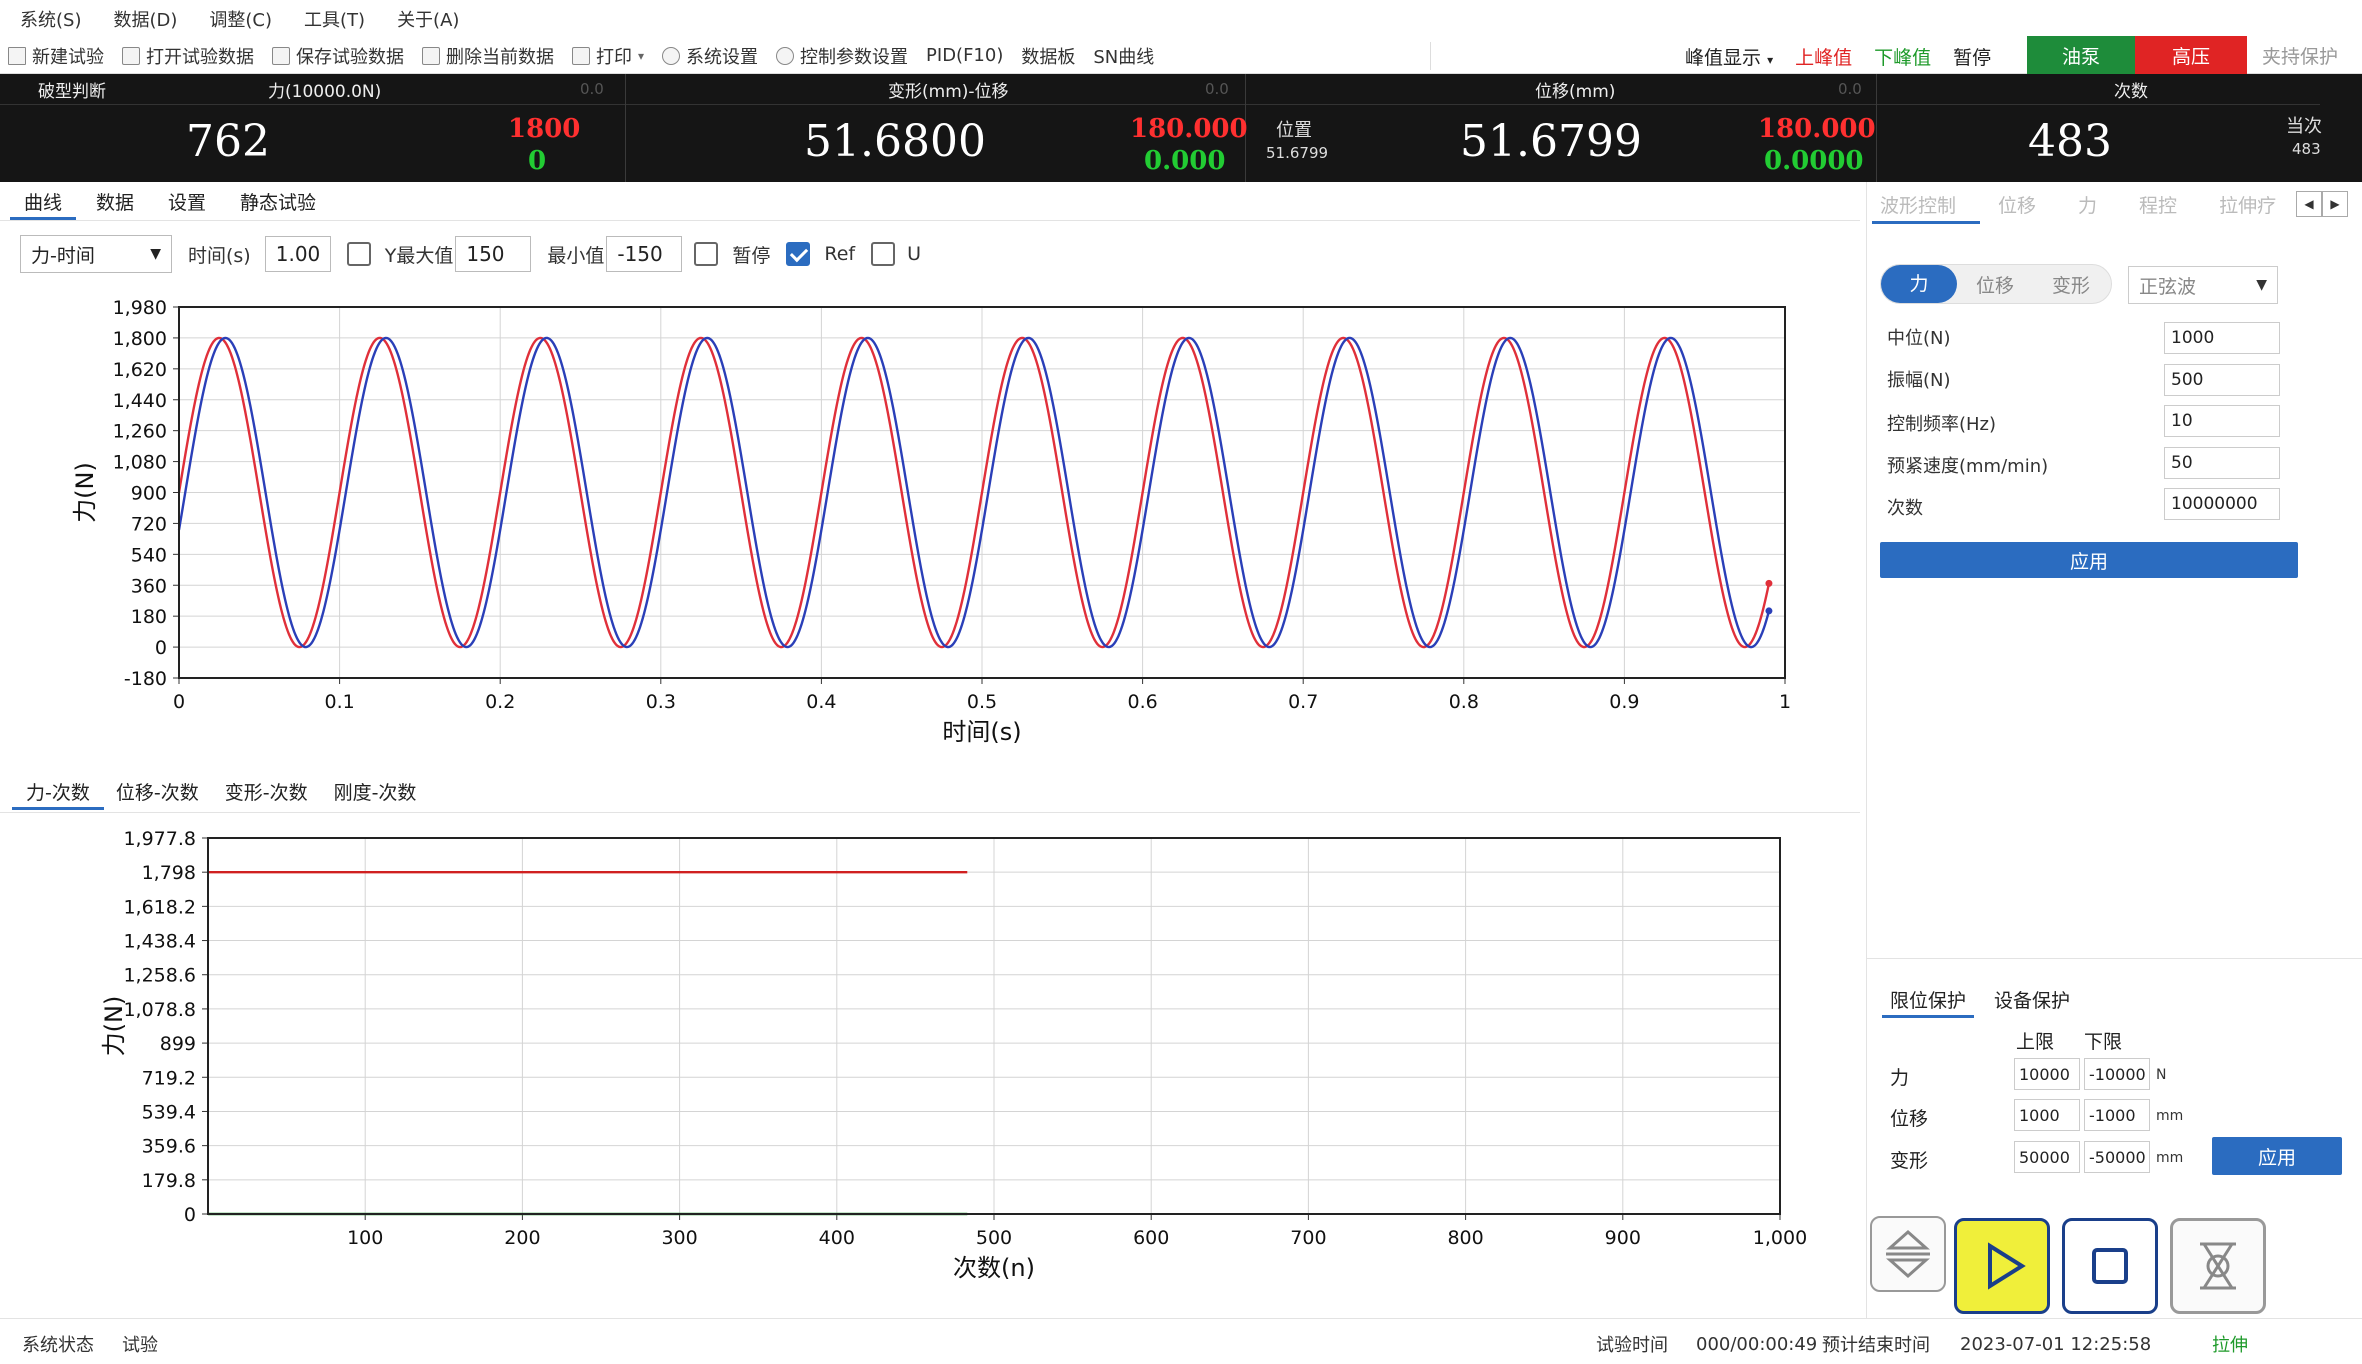 This screenshot has width=2362, height=1364. I want to click on scroll-left-icon: ◀, so click(2309, 204).